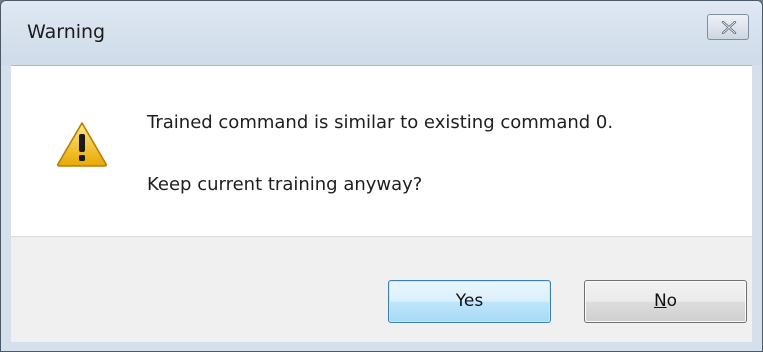 The image size is (763, 352). Describe the element at coordinates (660, 301) in the screenshot. I see `no-button-mnemonic: N` at that location.